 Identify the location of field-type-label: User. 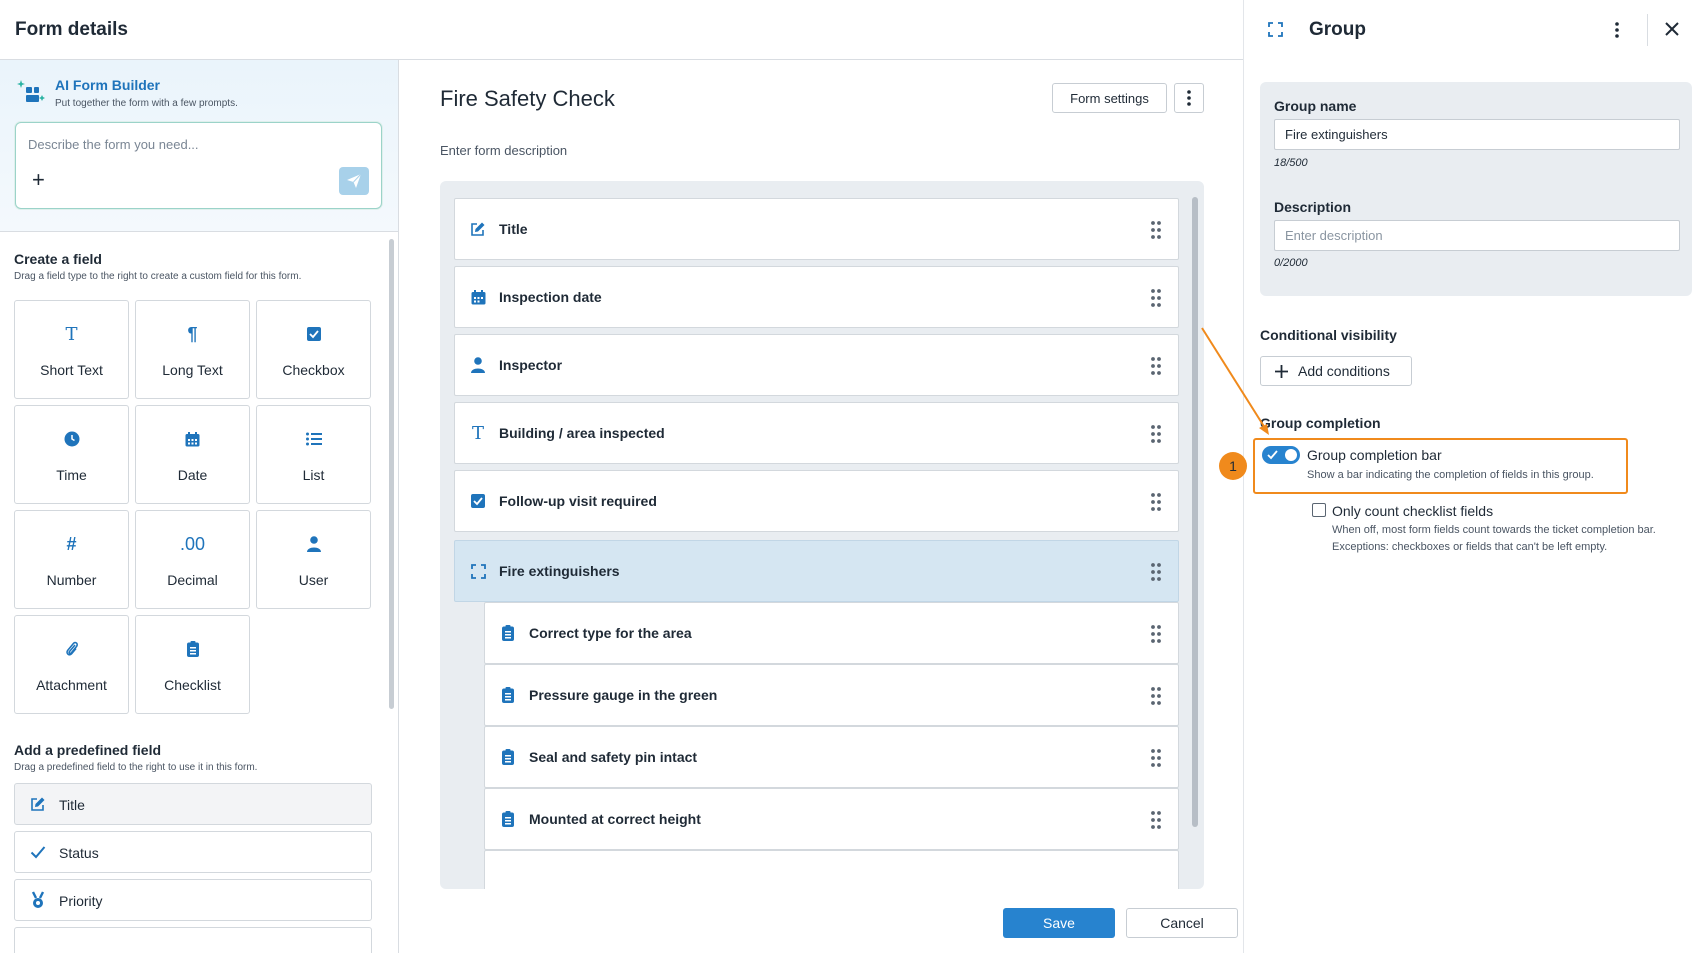
(313, 580).